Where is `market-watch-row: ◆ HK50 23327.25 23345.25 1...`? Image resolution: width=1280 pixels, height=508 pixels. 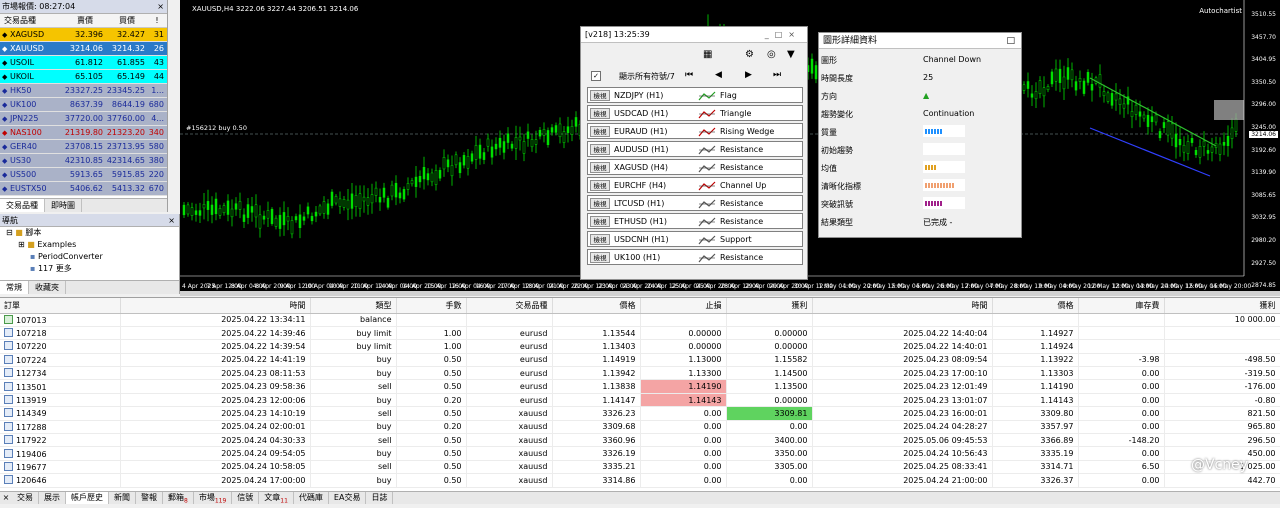
market-watch-row: ◆ HK50 23327.25 23345.25 1... is located at coordinates (83, 91).